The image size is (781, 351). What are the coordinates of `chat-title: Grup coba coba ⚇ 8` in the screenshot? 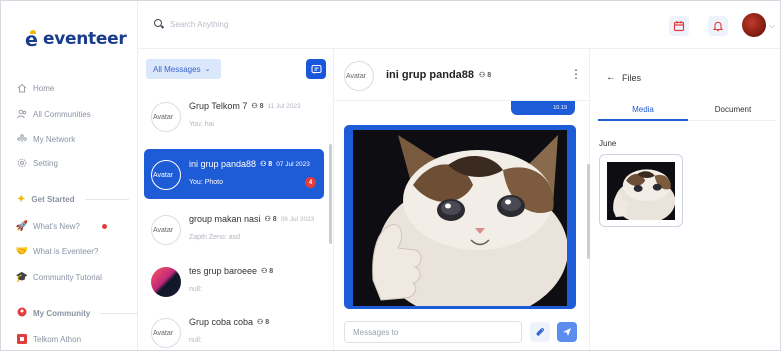 It's located at (229, 322).